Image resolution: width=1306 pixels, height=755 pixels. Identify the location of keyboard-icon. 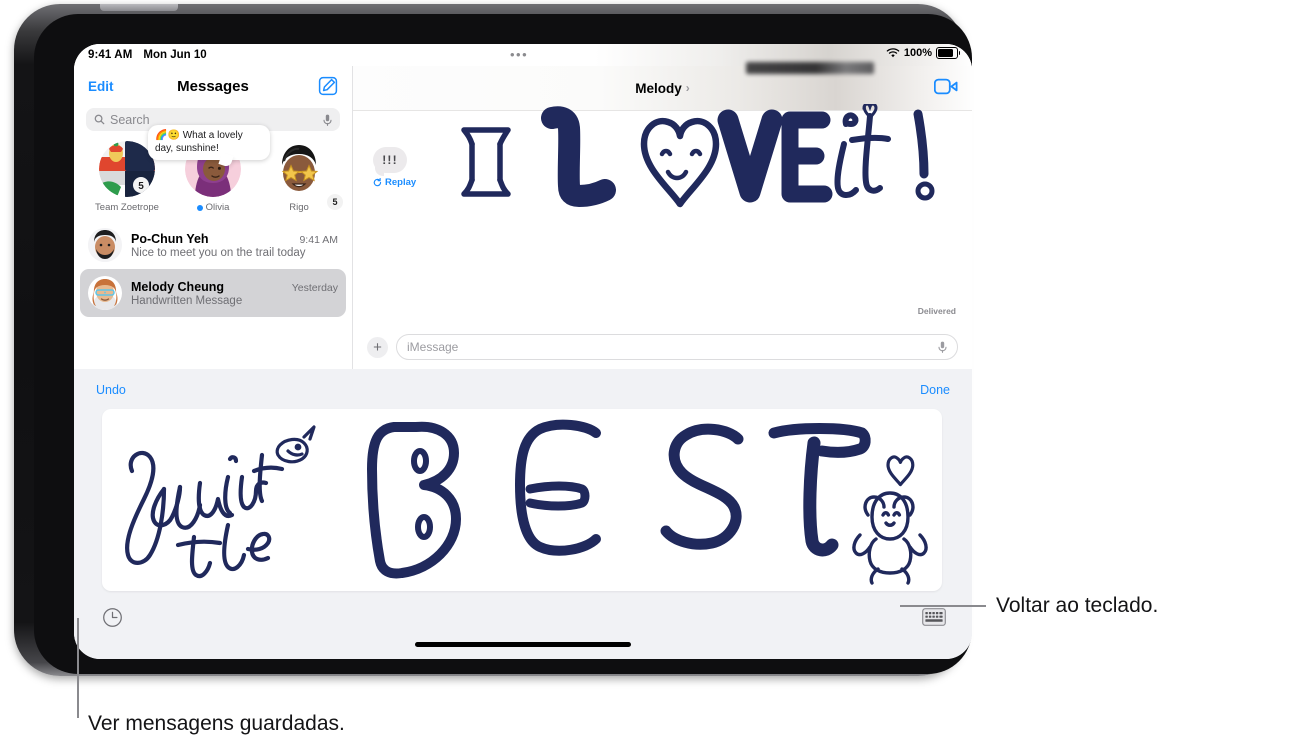
(934, 617).